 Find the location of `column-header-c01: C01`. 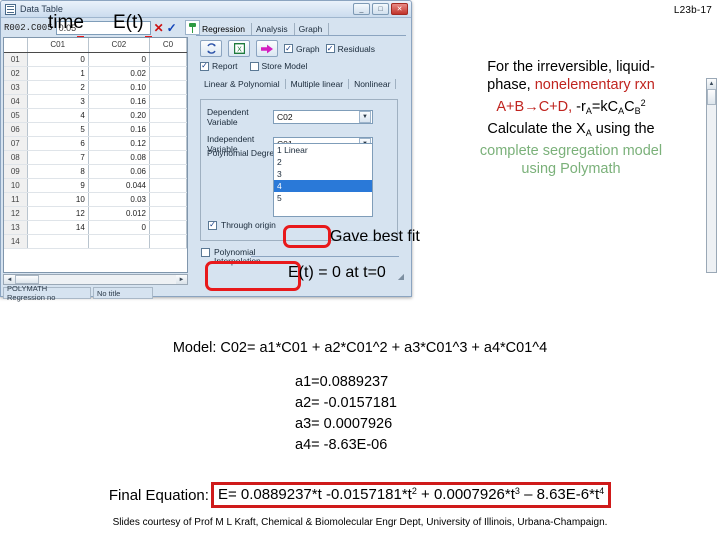

column-header-c01: C01 is located at coordinates (58, 45).